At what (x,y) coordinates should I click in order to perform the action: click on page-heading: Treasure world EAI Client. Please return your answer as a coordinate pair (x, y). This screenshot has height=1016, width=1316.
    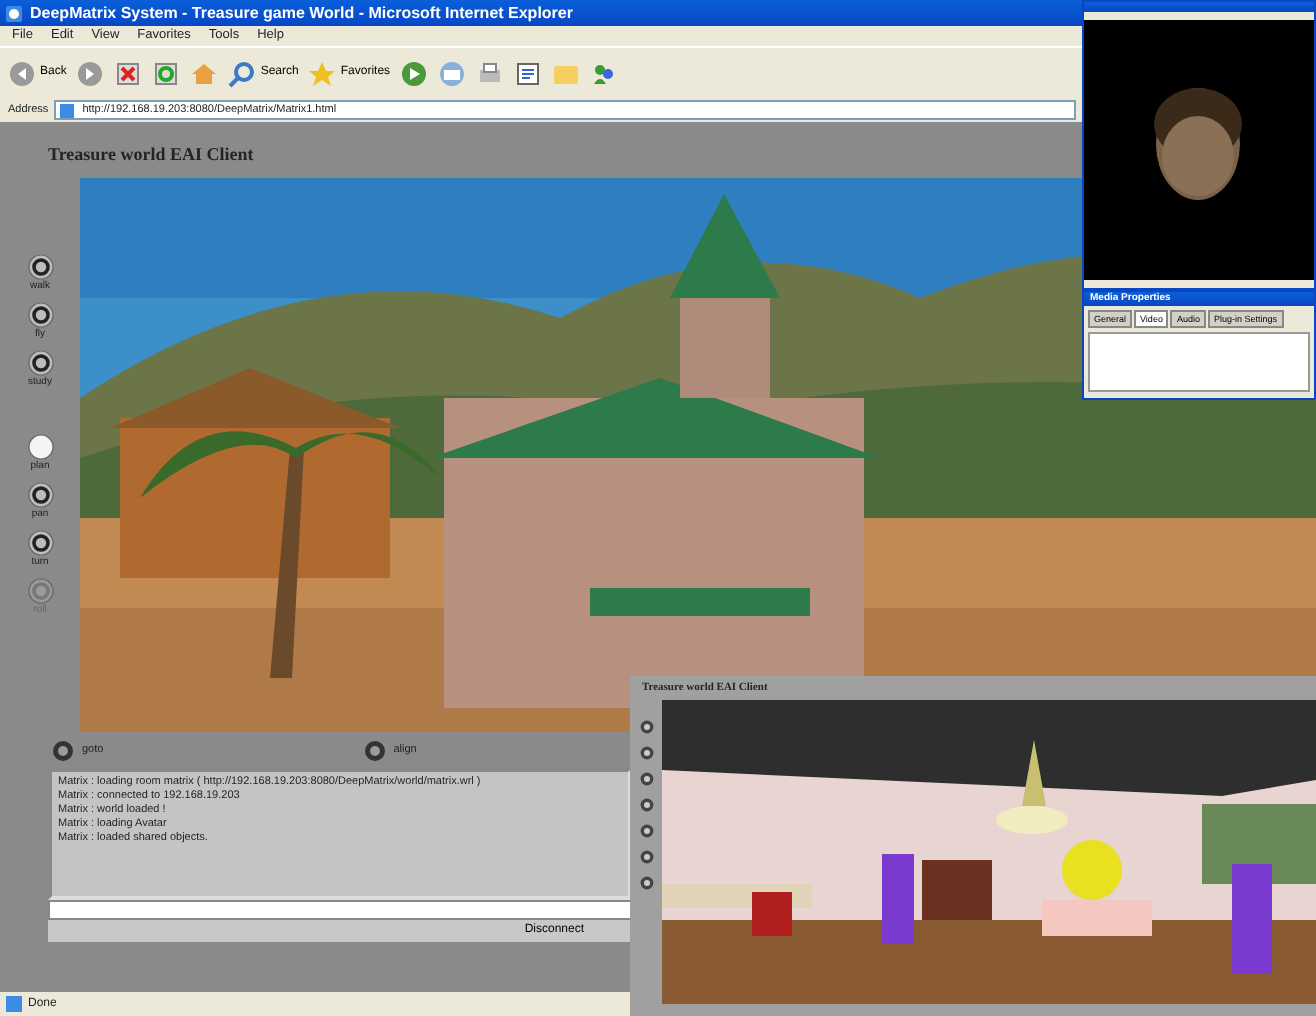
    Looking at the image, I should click on (151, 155).